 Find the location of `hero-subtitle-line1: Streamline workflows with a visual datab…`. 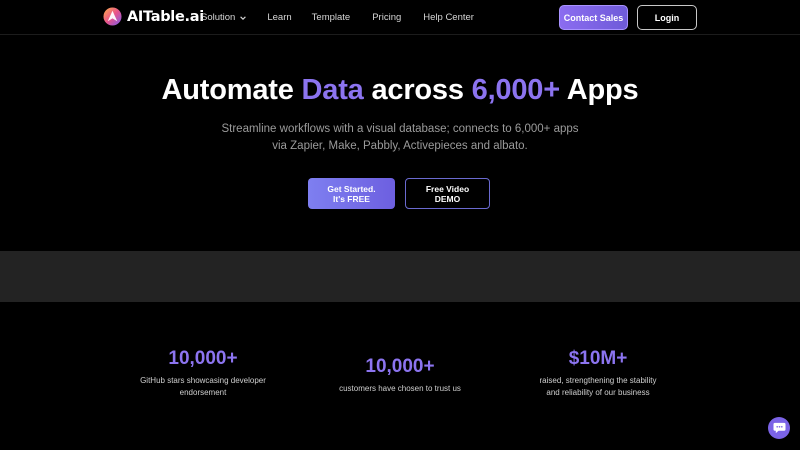

hero-subtitle-line1: Streamline workflows with a visual datab… is located at coordinates (400, 129).